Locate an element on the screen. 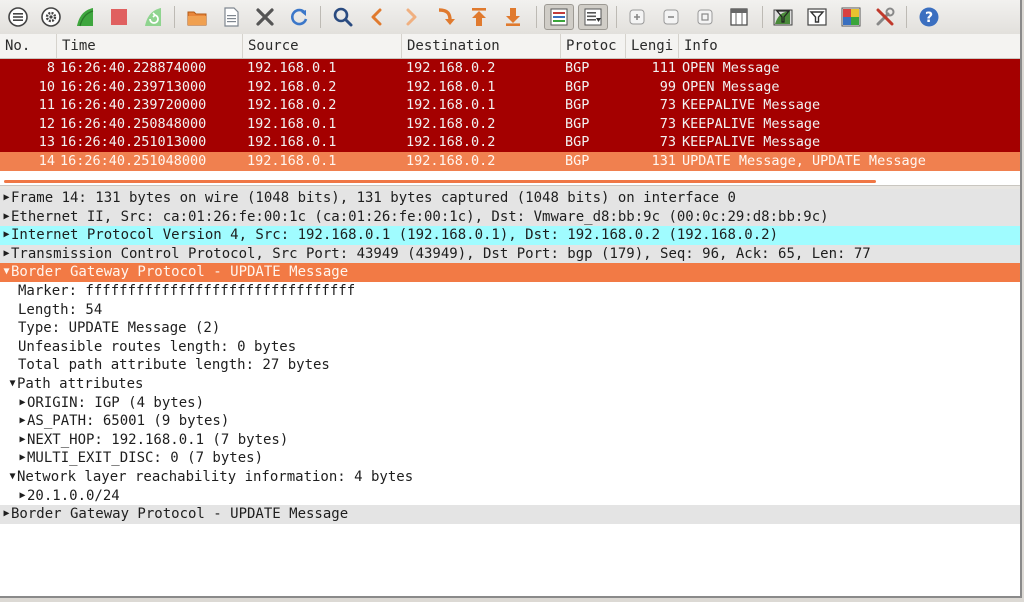  resize-columns-icon is located at coordinates (739, 17).